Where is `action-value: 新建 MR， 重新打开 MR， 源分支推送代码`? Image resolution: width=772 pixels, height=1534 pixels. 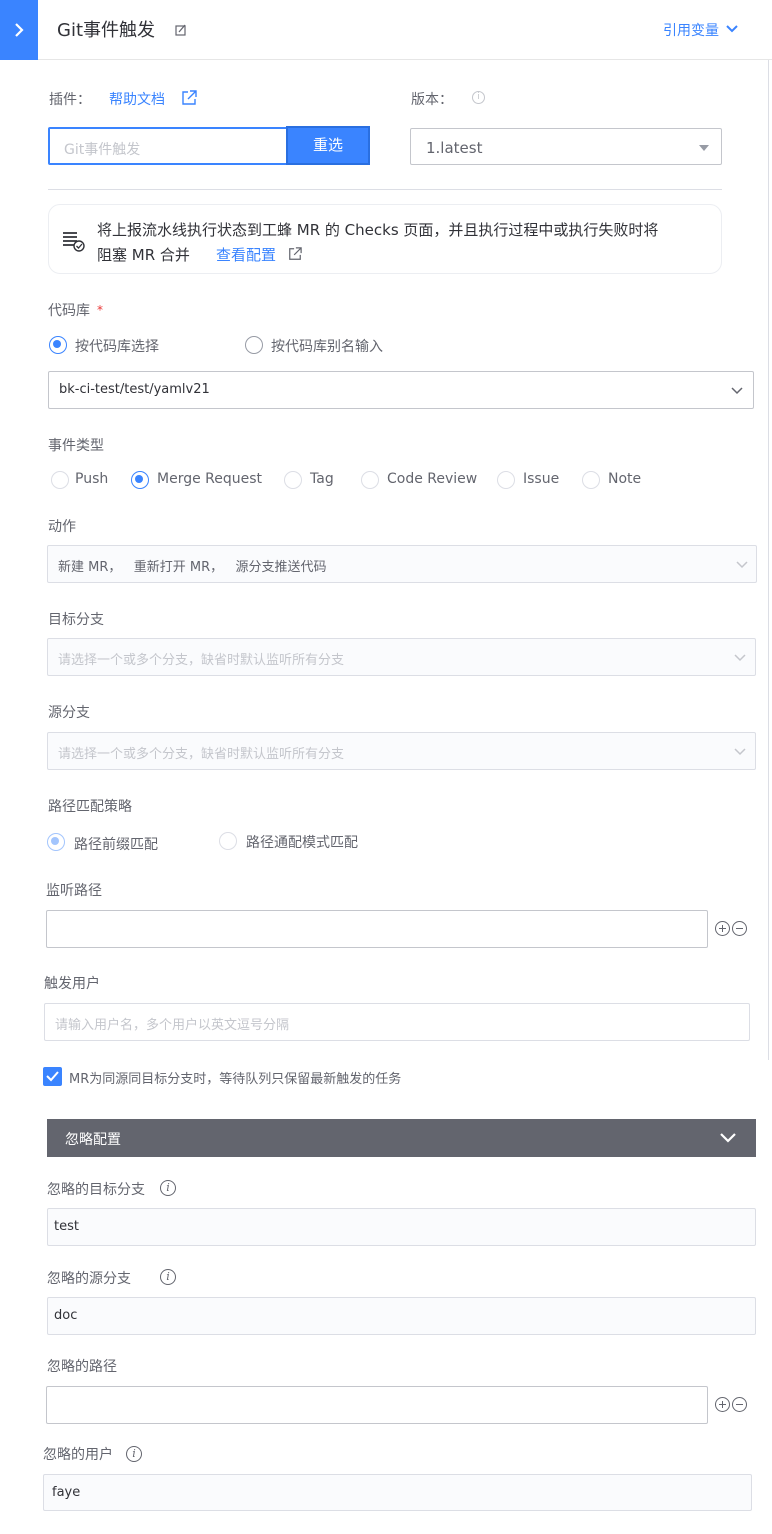
action-value: 新建 MR， 重新打开 MR， 源分支推送代码 is located at coordinates (192, 567).